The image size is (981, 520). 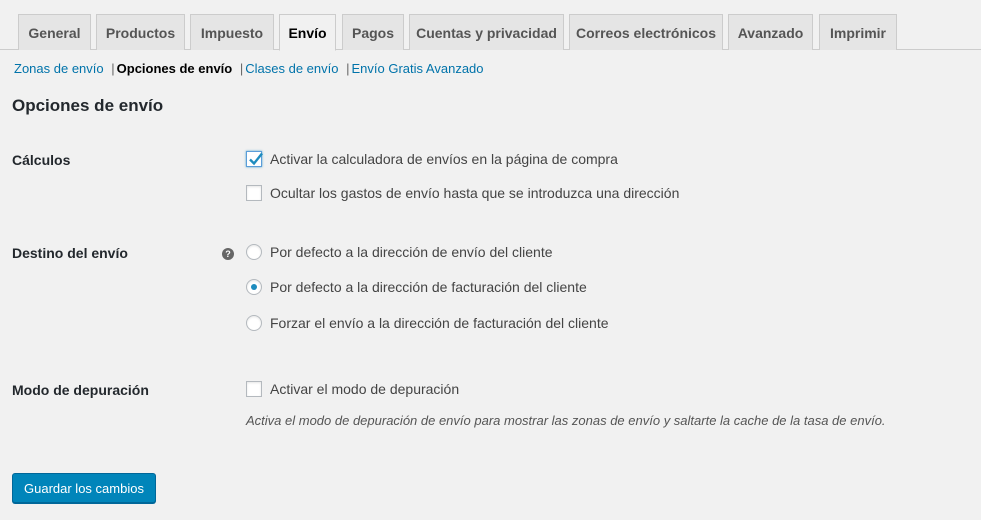 I want to click on destino-radio-billing, so click(x=254, y=287).